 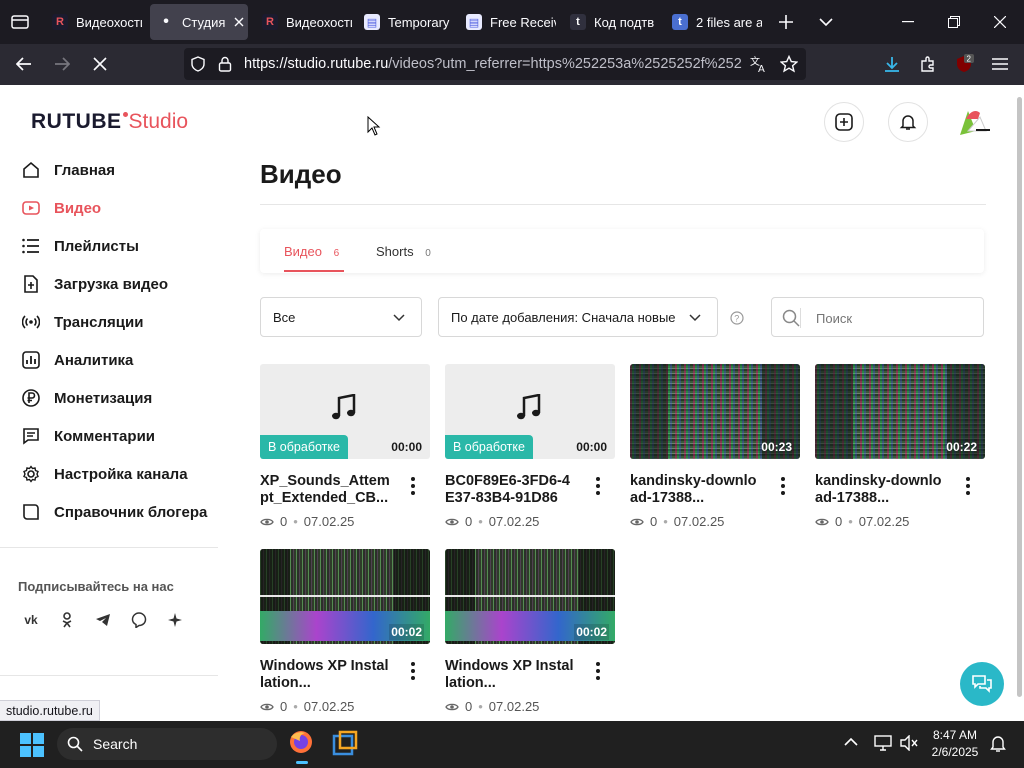 I want to click on shield-icon, so click(x=198, y=64).